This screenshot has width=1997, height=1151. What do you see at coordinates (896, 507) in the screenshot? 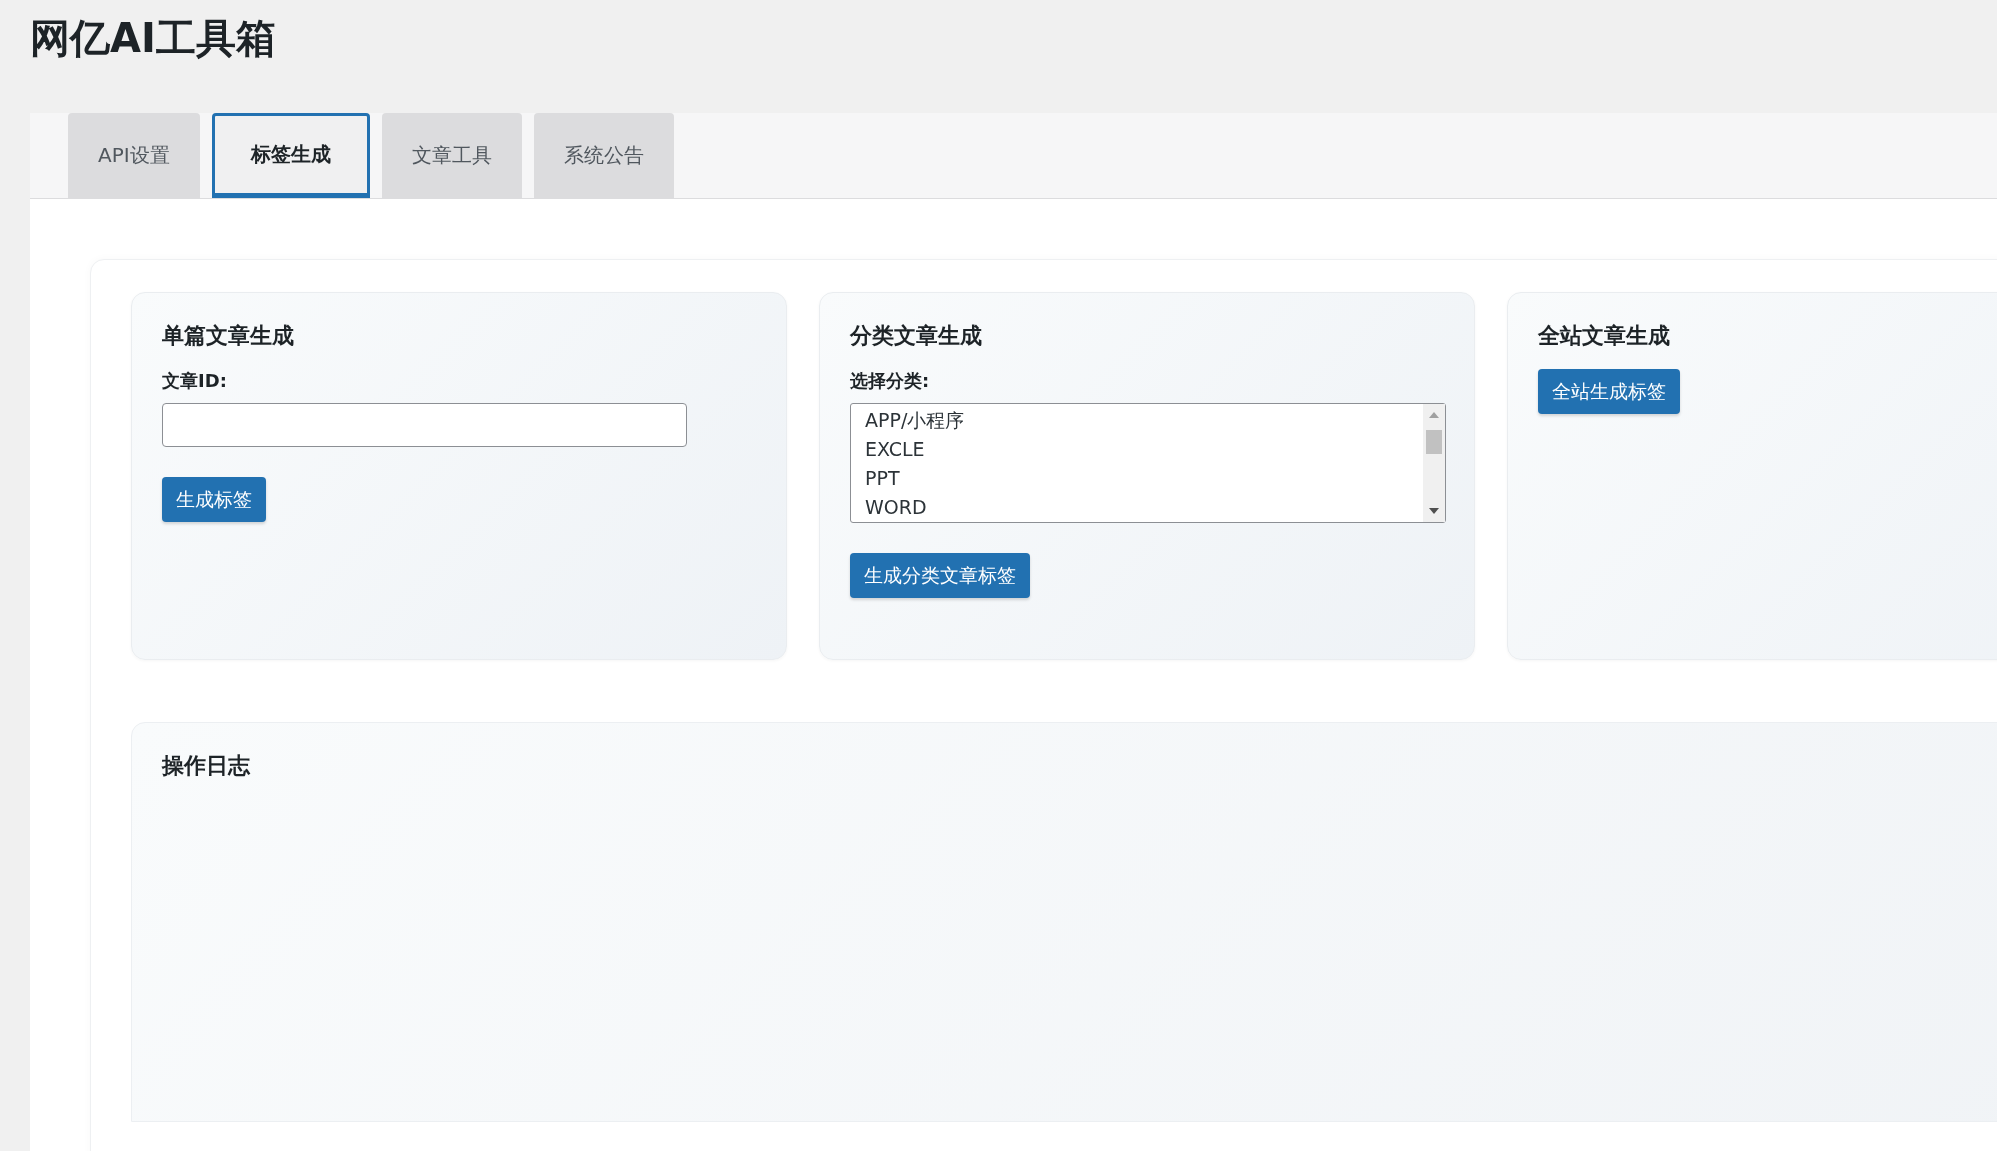
I see `category-option: WORD` at bounding box center [896, 507].